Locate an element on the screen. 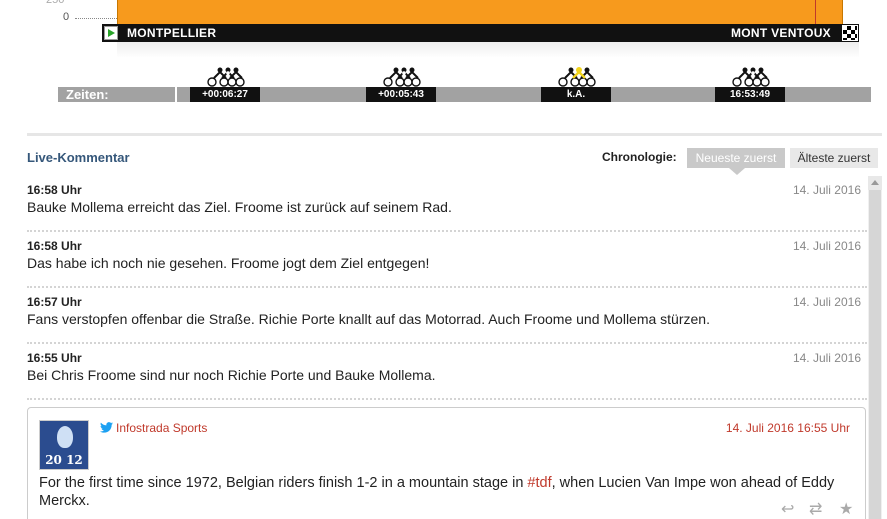 Image resolution: width=887 pixels, height=519 pixels. tweet-actions: ↩ ⇄ ★ is located at coordinates (821, 510).